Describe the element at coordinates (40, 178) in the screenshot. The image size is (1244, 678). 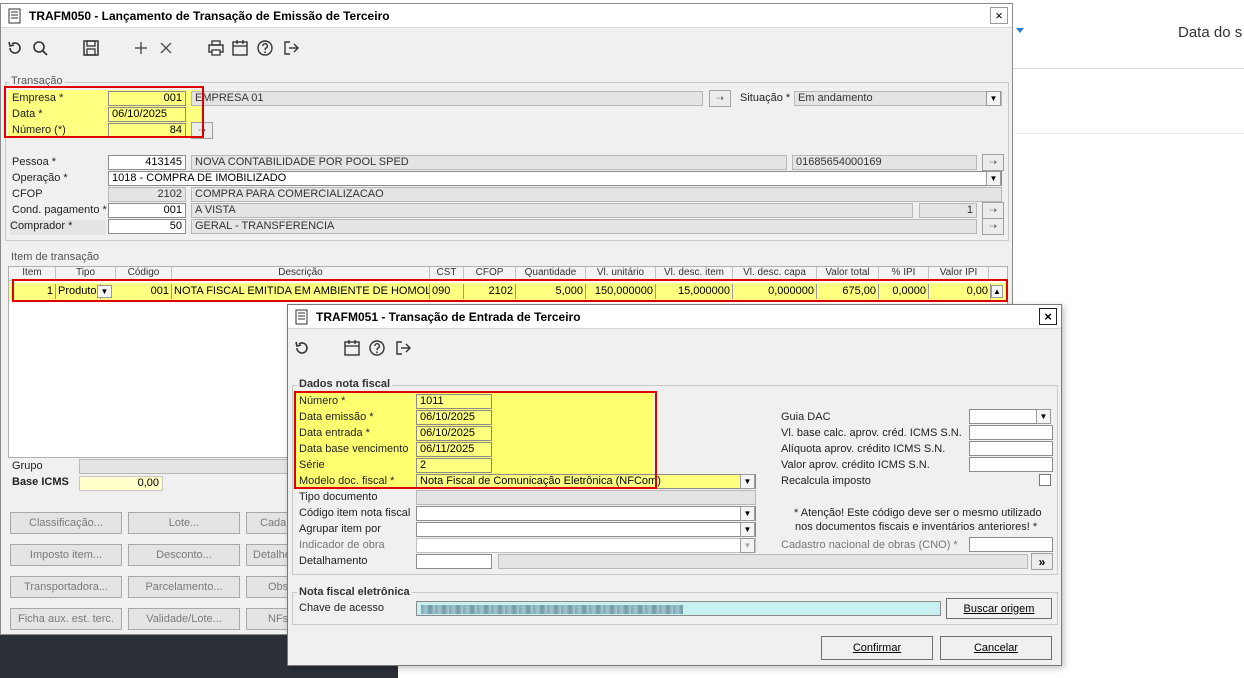
I see `operacao-label: Operação *` at that location.